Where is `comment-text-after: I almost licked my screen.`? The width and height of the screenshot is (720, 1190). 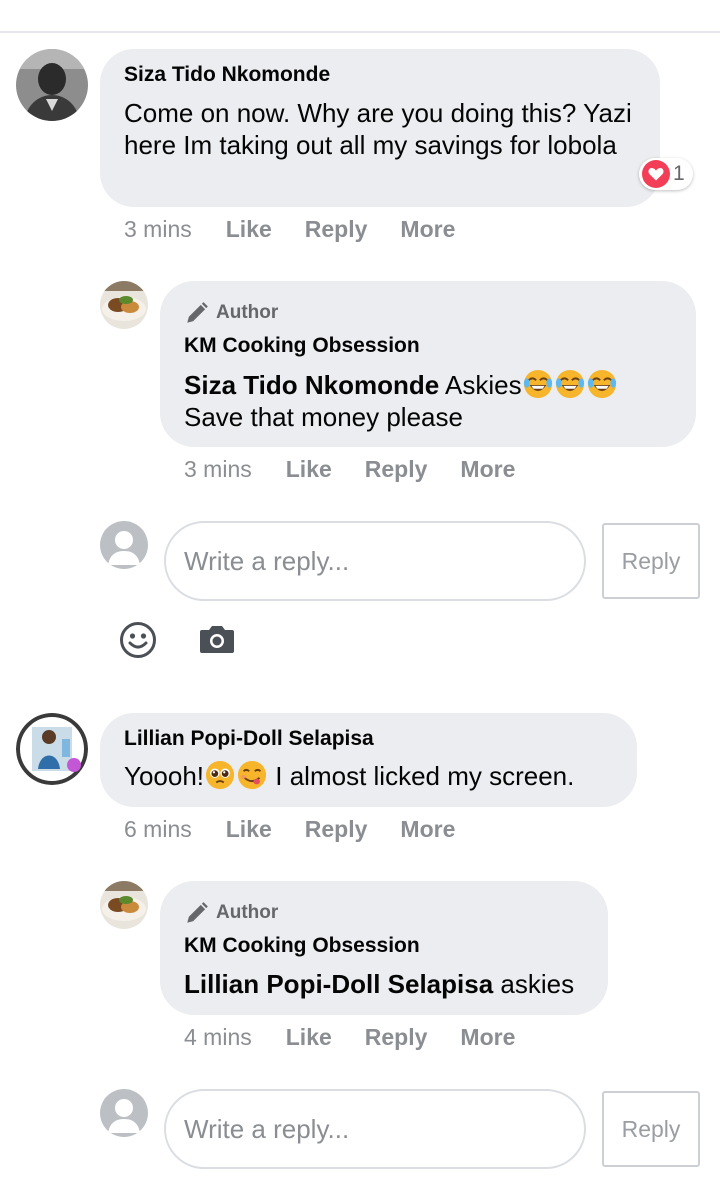 comment-text-after: I almost licked my screen. is located at coordinates (425, 776).